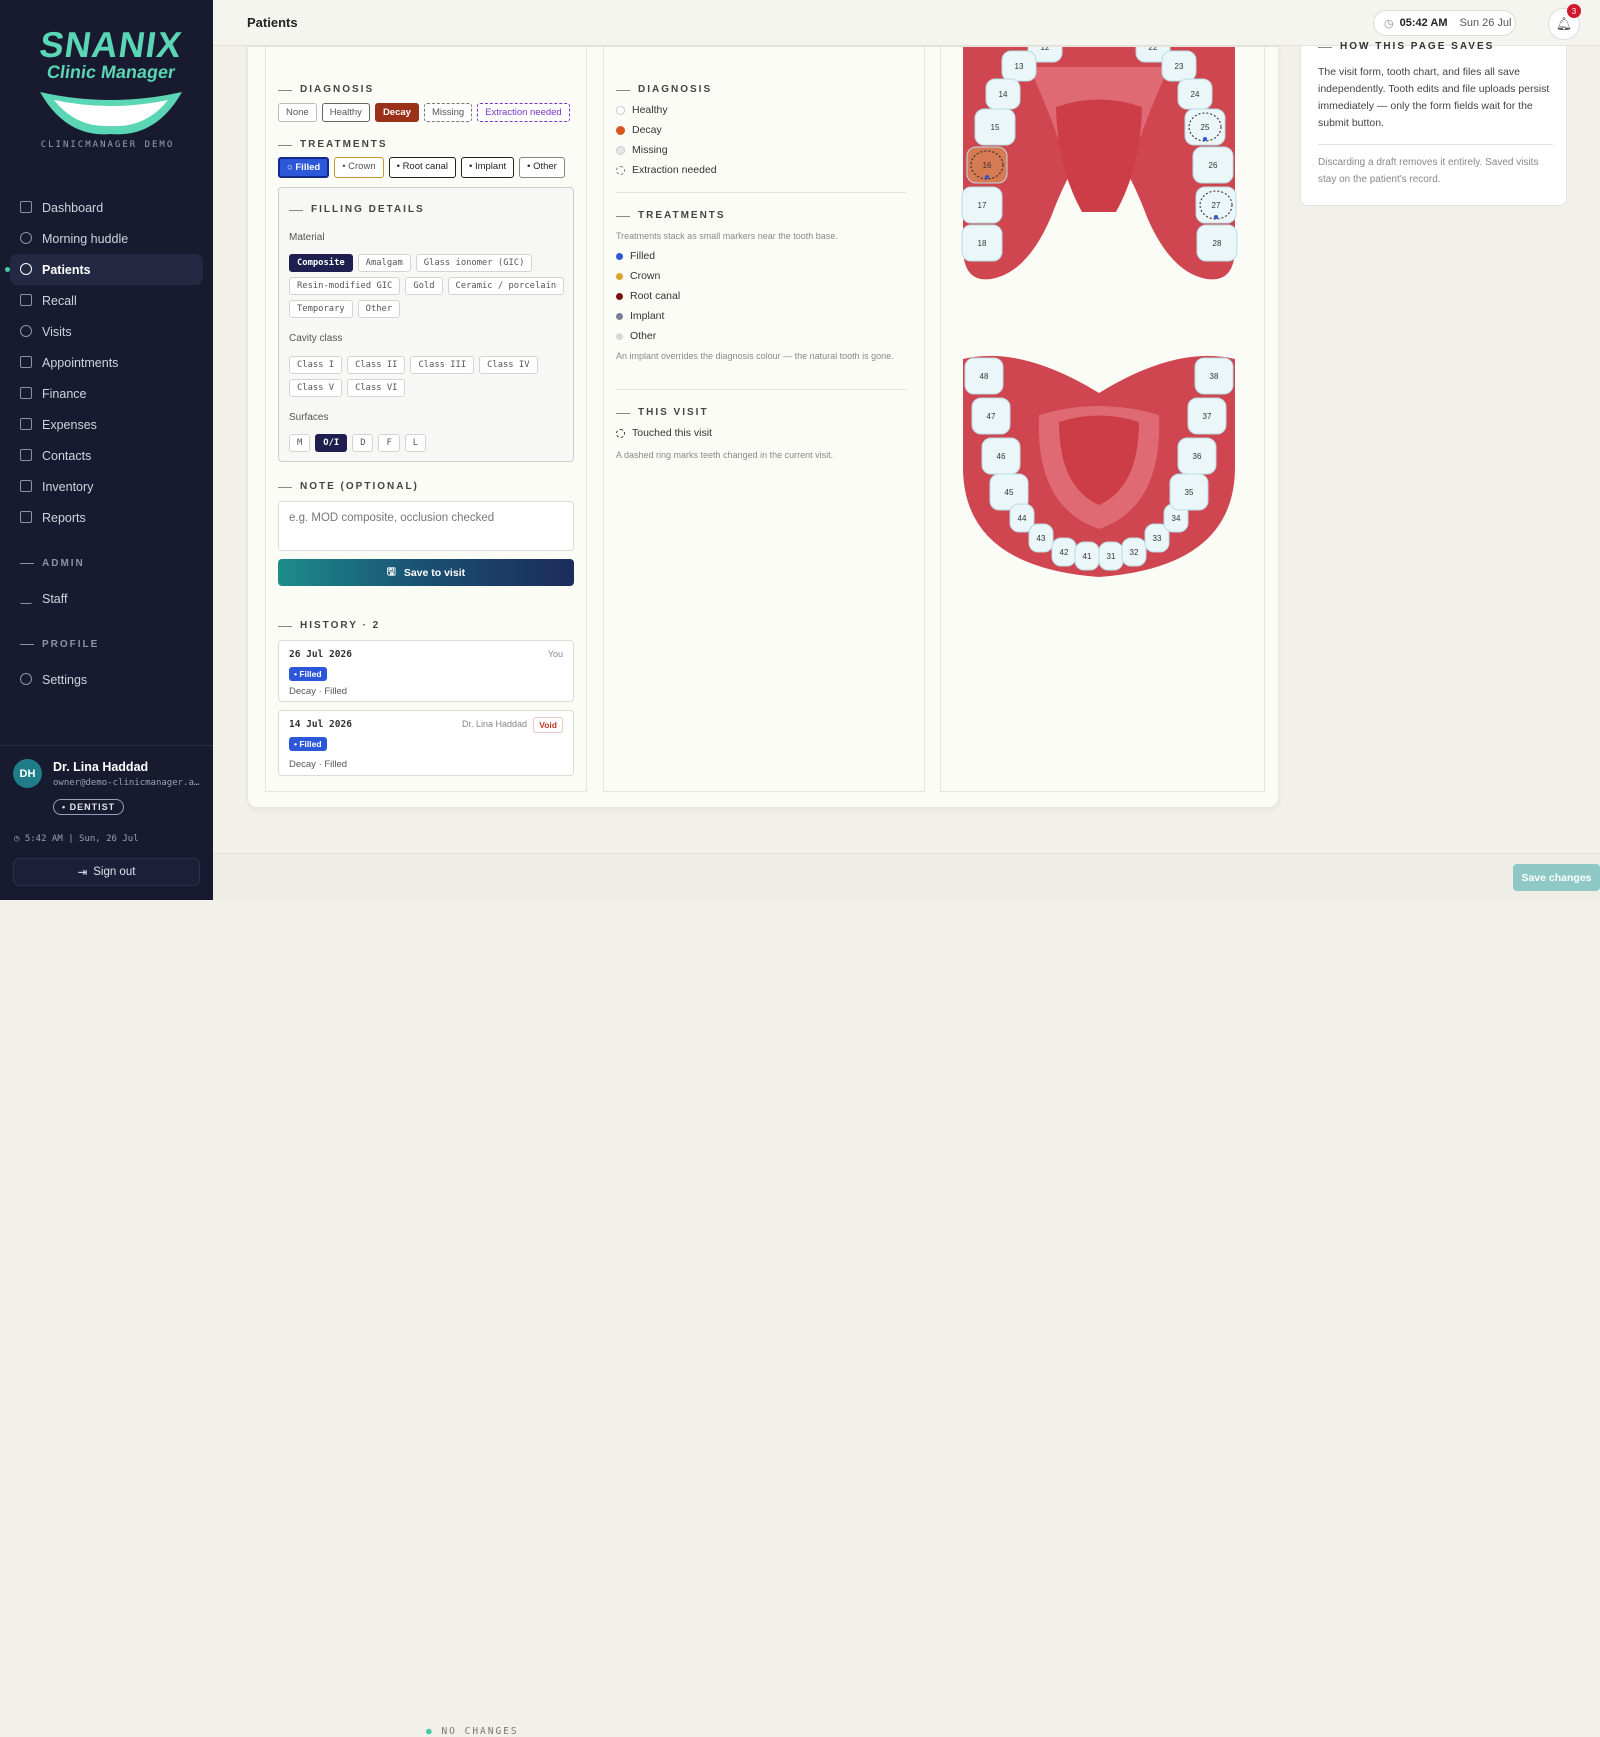  Describe the element at coordinates (106, 679) in the screenshot. I see `nav-settings: Settings` at that location.